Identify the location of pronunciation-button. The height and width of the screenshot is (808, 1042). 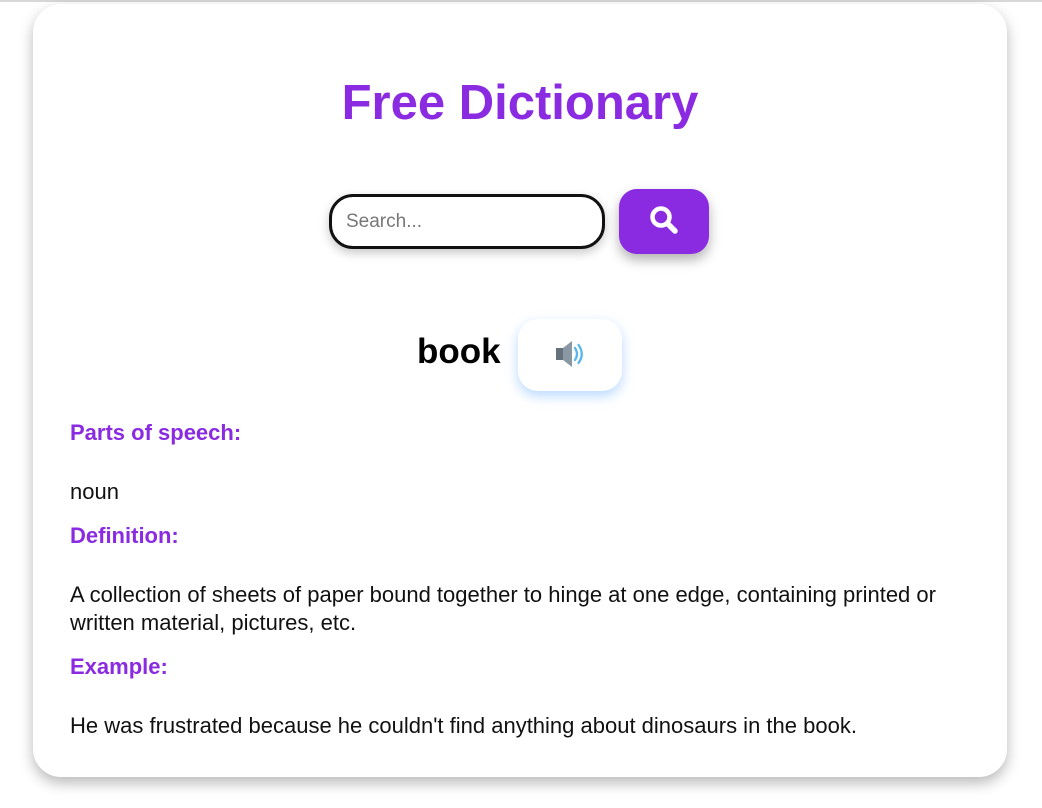
(570, 355).